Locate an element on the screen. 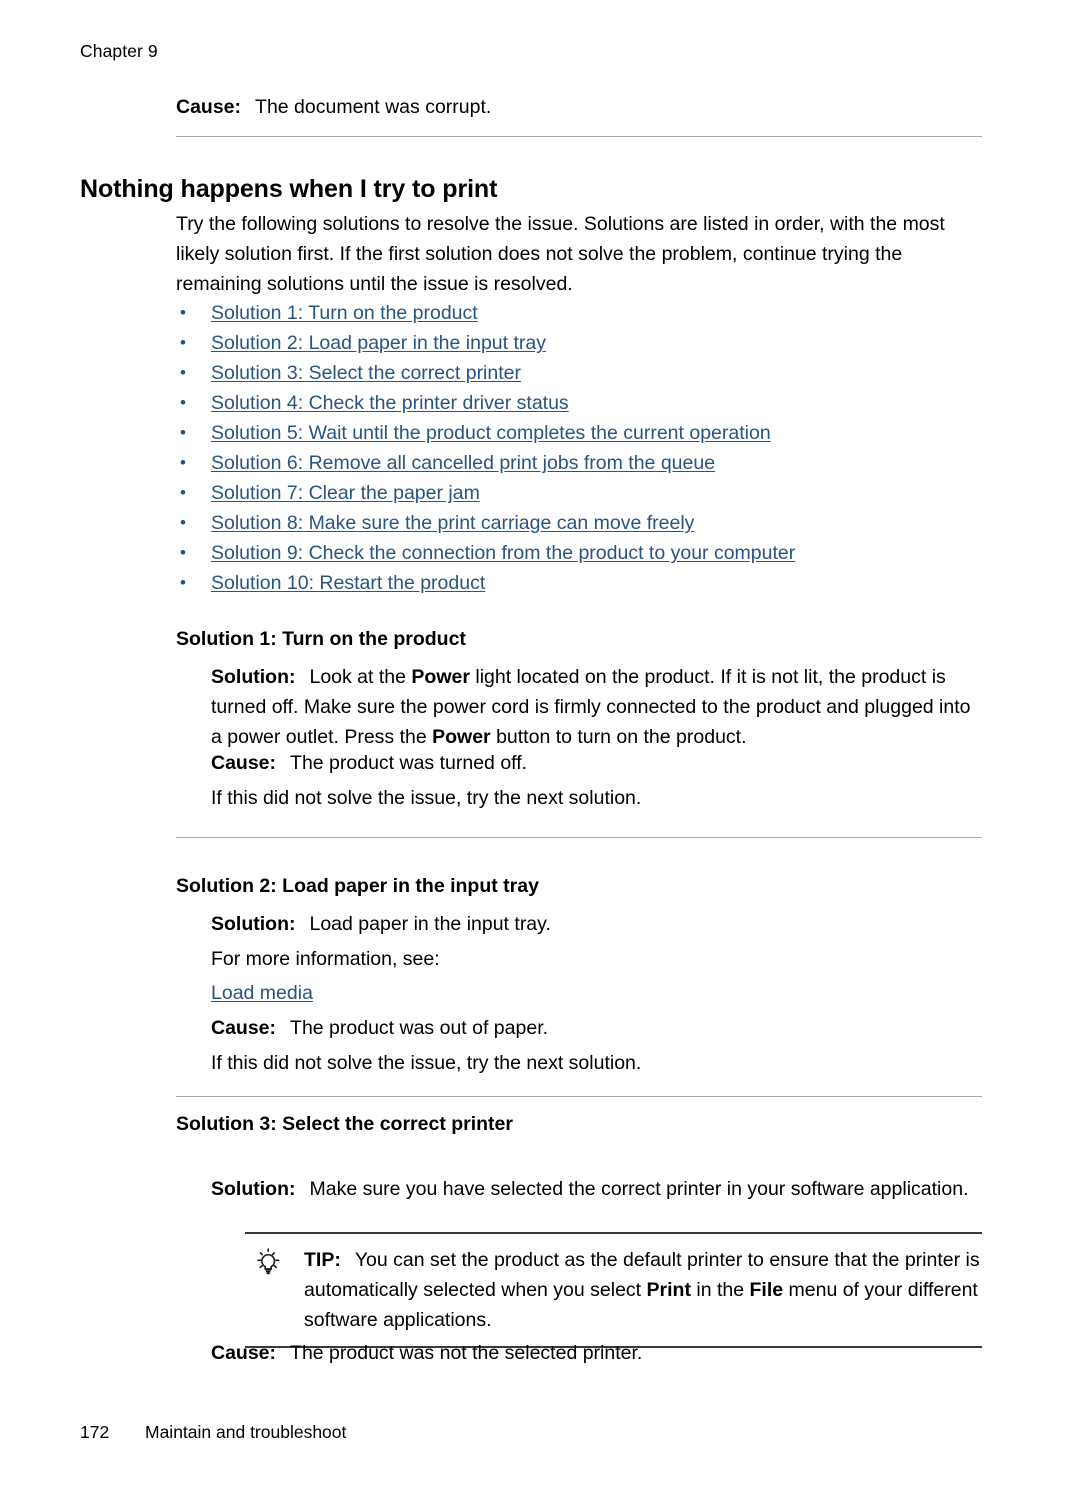  solution-text-part-3: button to turn on the product. is located at coordinates (618, 737).